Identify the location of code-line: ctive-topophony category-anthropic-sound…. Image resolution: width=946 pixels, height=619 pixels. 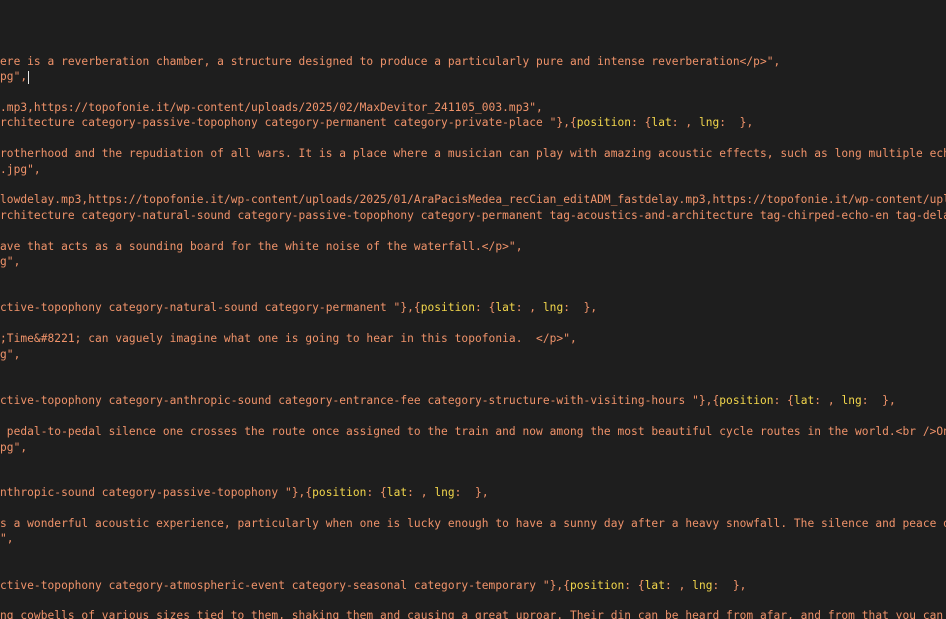
(448, 400).